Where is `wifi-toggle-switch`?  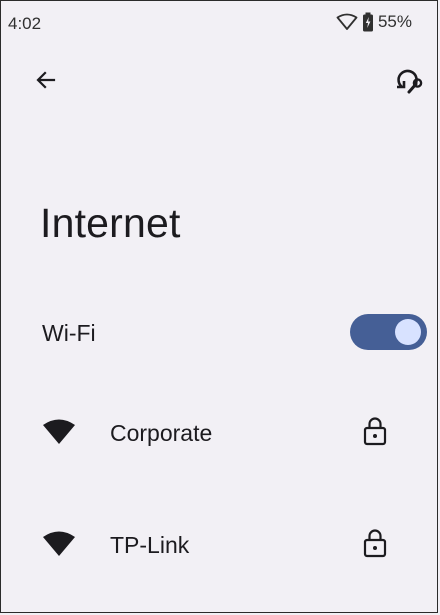
wifi-toggle-switch is located at coordinates (388, 332).